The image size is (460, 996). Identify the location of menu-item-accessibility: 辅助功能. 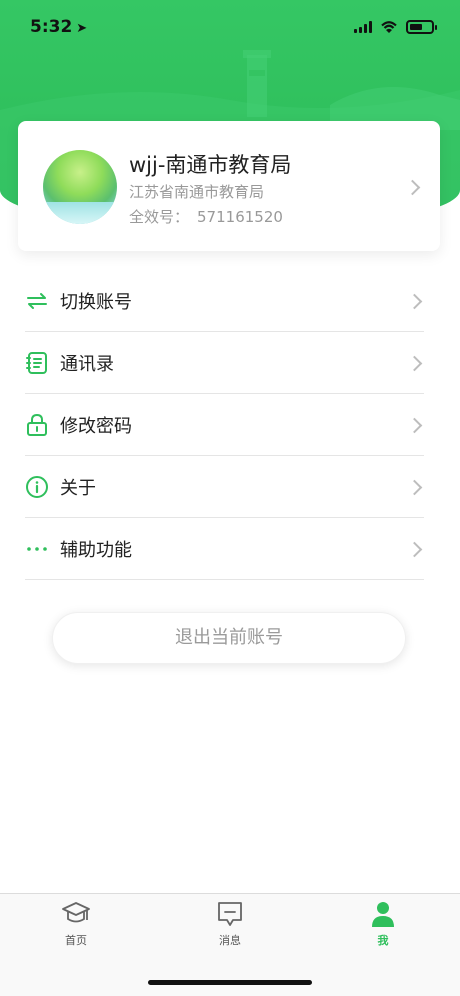
(224, 549).